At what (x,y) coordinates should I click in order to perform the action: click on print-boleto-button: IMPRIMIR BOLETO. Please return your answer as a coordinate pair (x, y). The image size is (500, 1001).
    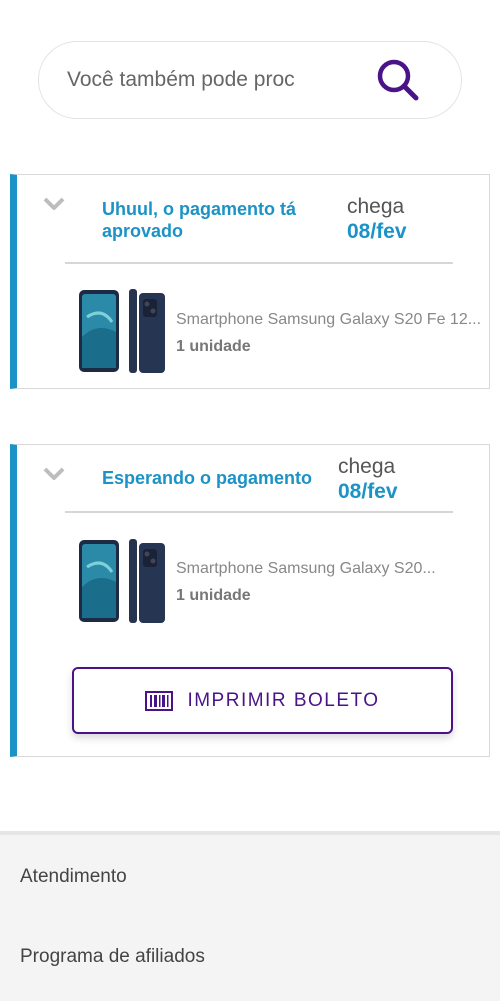
    Looking at the image, I should click on (262, 700).